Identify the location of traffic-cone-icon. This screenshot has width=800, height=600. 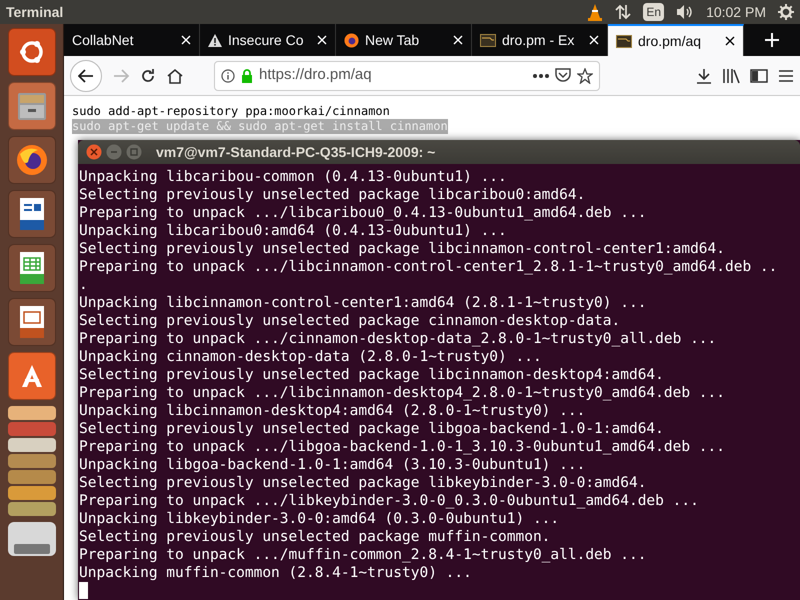
(595, 12).